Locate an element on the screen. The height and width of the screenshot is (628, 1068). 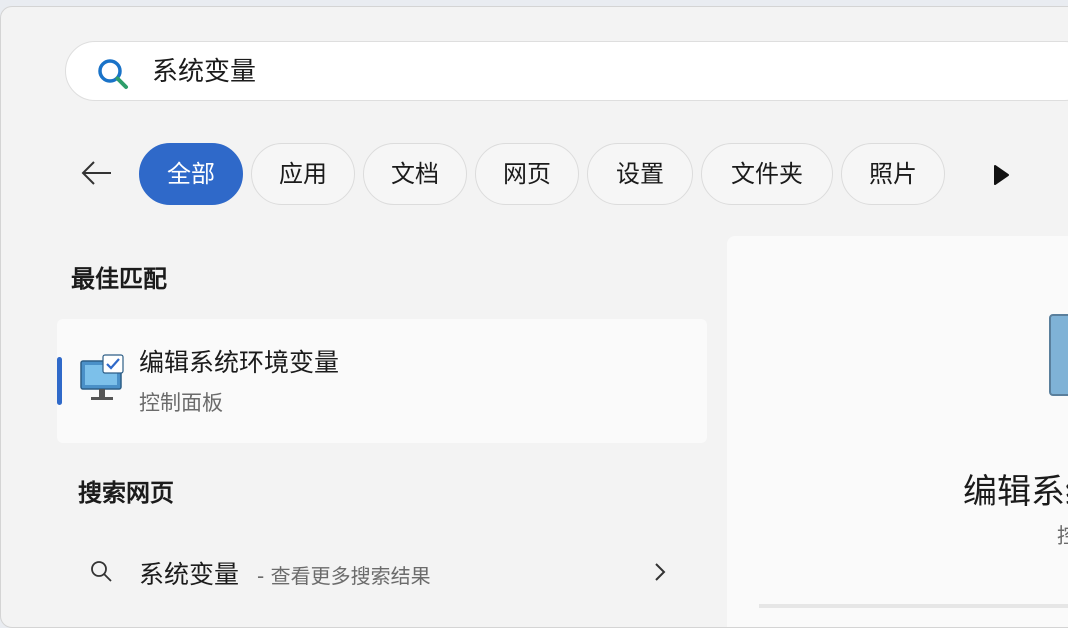
computer-settings-icon is located at coordinates (102, 377).